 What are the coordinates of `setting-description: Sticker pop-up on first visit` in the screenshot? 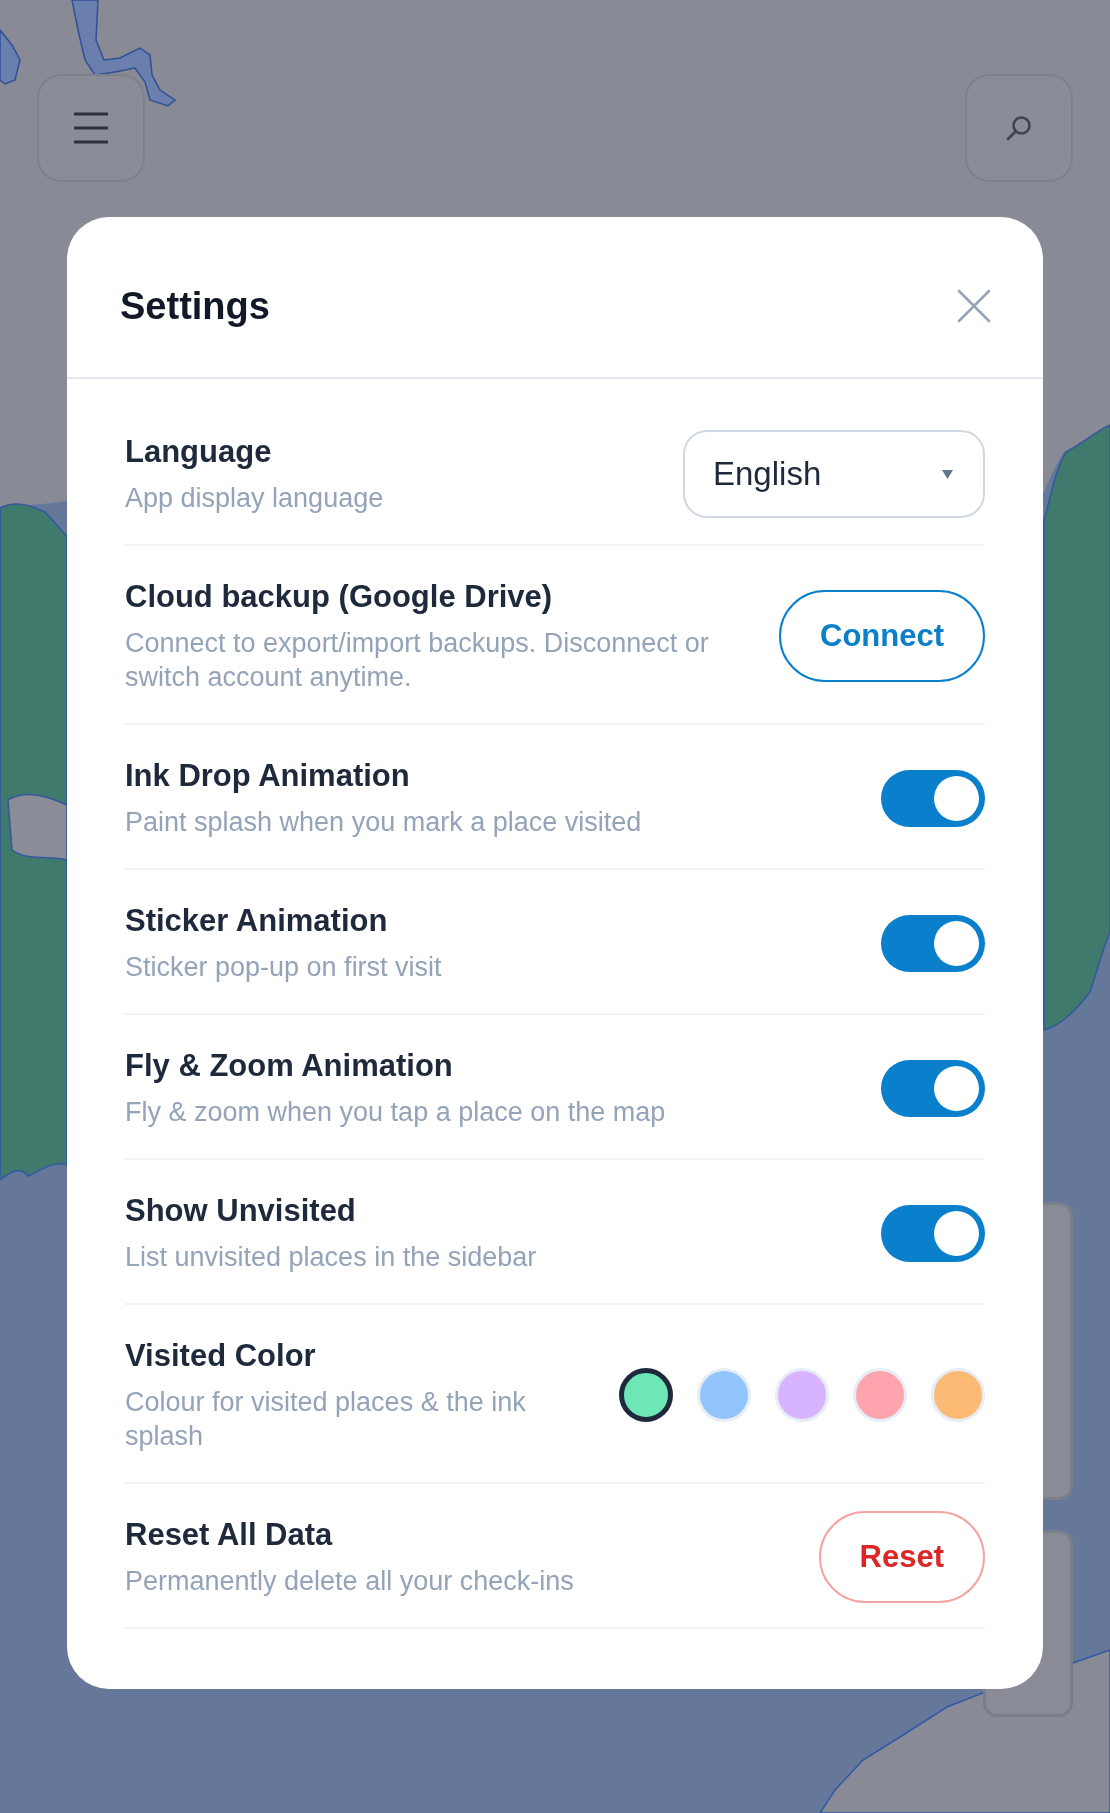 It's located at (284, 967).